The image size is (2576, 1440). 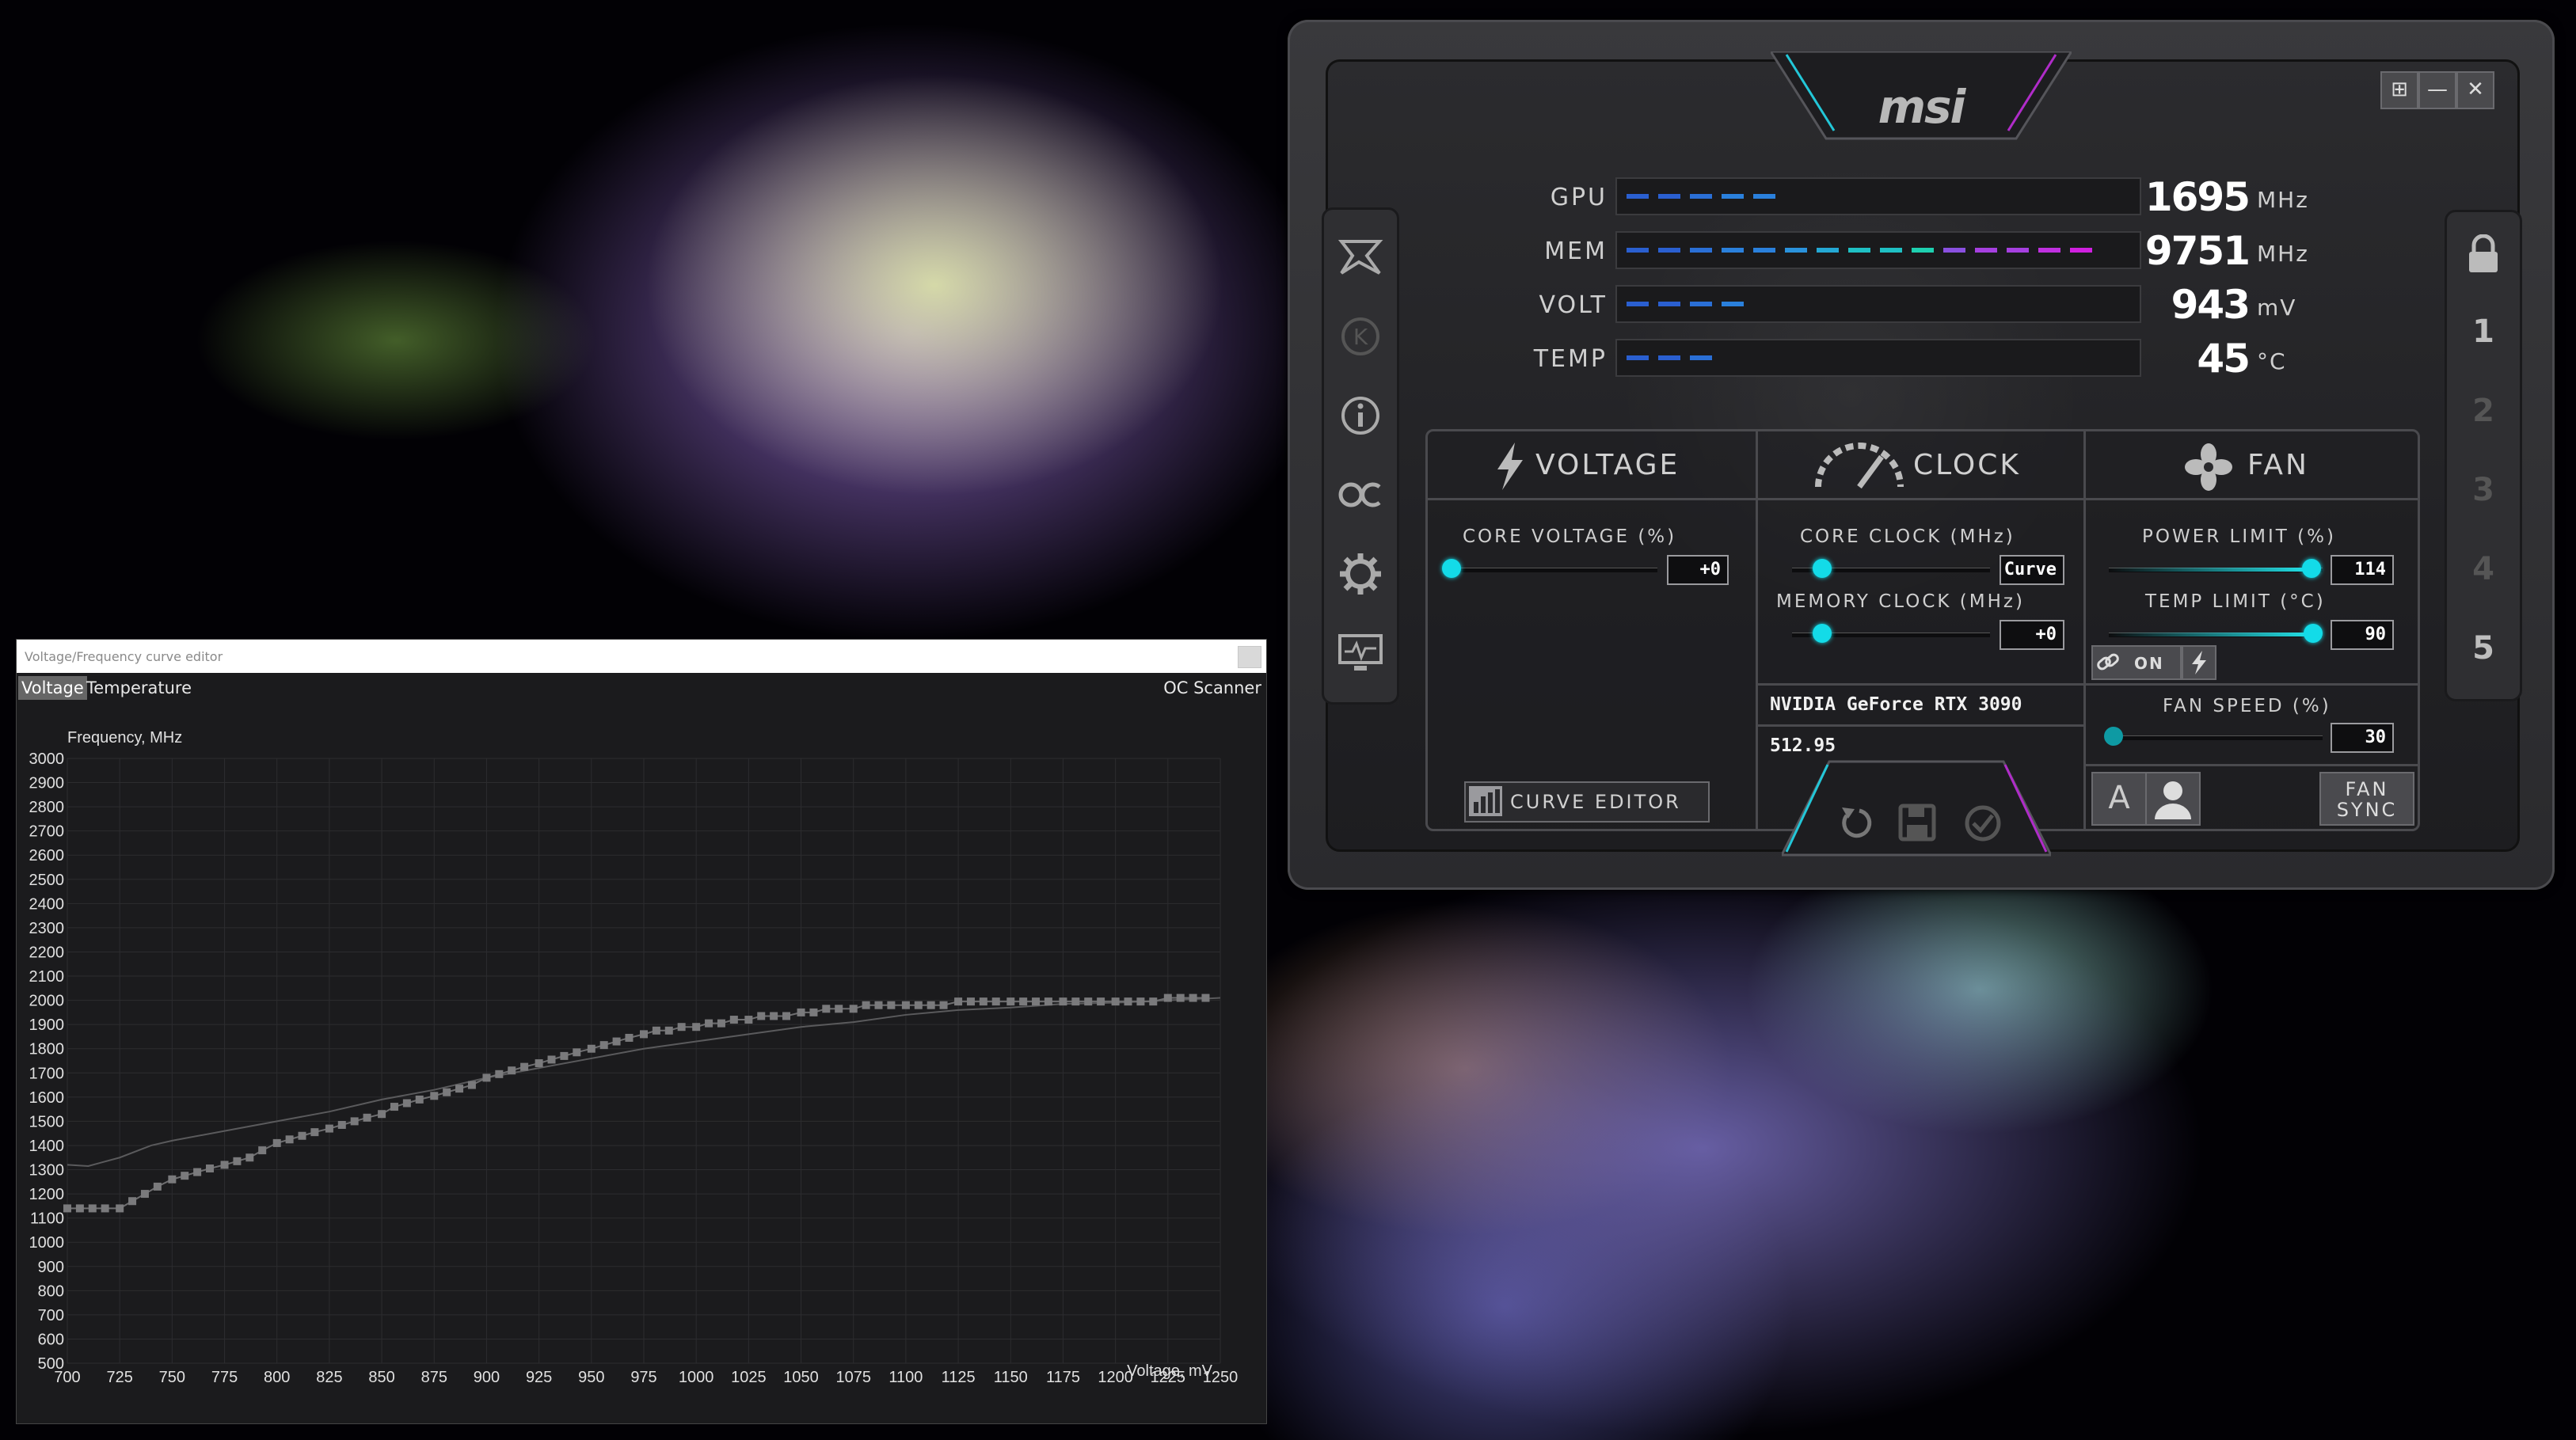 What do you see at coordinates (47, 904) in the screenshot?
I see `y-tick-label: 2400` at bounding box center [47, 904].